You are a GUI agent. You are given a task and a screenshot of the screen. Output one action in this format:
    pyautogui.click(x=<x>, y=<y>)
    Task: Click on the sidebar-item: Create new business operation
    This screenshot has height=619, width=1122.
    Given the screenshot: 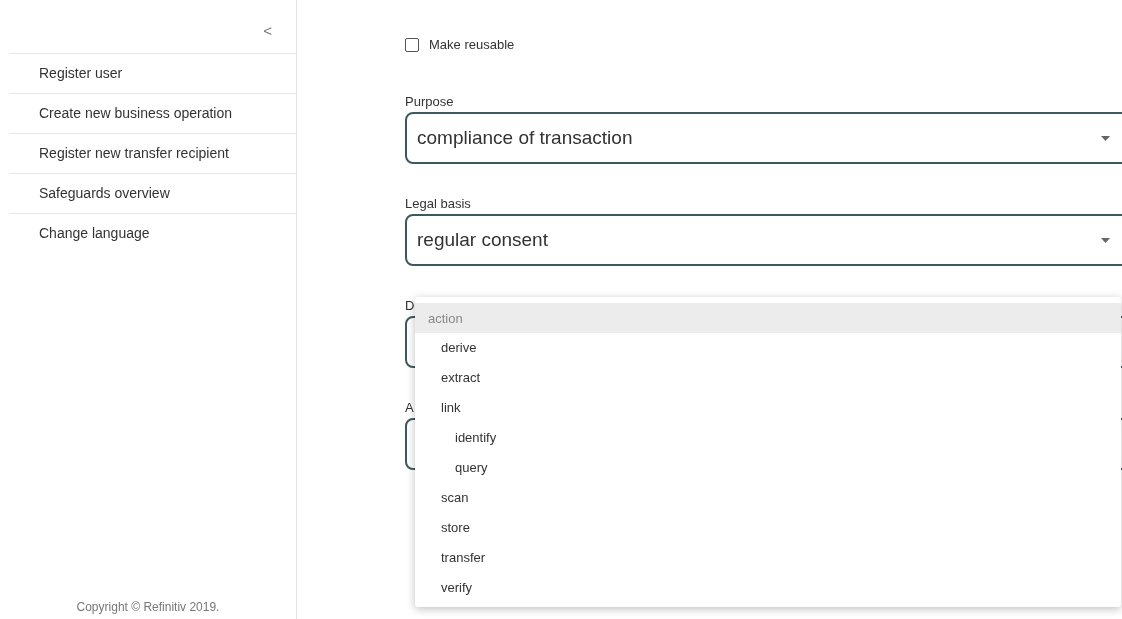 What is the action you would take?
    pyautogui.click(x=152, y=113)
    